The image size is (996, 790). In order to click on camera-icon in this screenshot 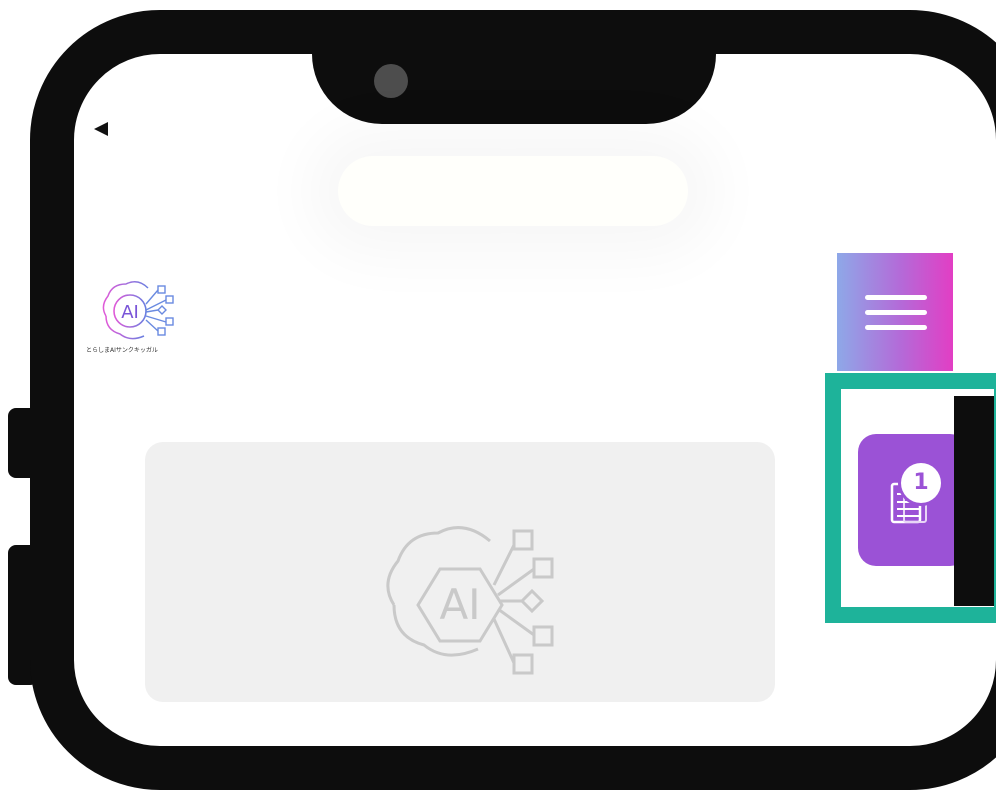, I will do `click(391, 81)`.